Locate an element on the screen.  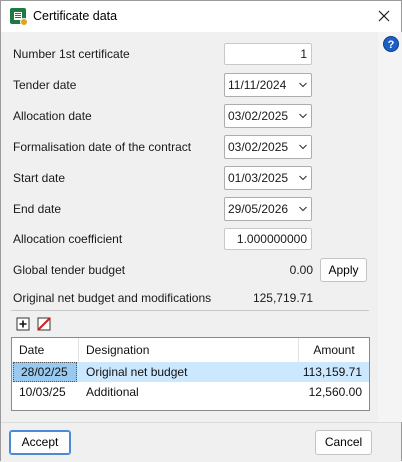
start-date-value: 01/03/2025 is located at coordinates (258, 178).